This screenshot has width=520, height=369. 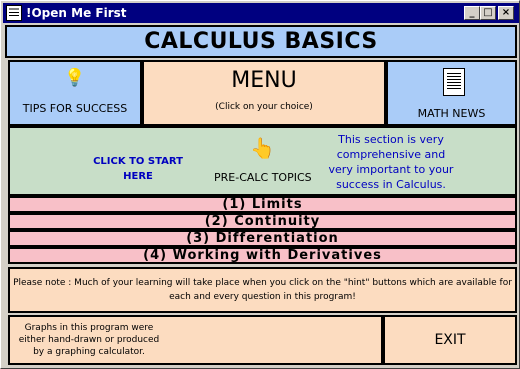 I want to click on math-news-button: MATH NEWS, so click(x=451, y=93).